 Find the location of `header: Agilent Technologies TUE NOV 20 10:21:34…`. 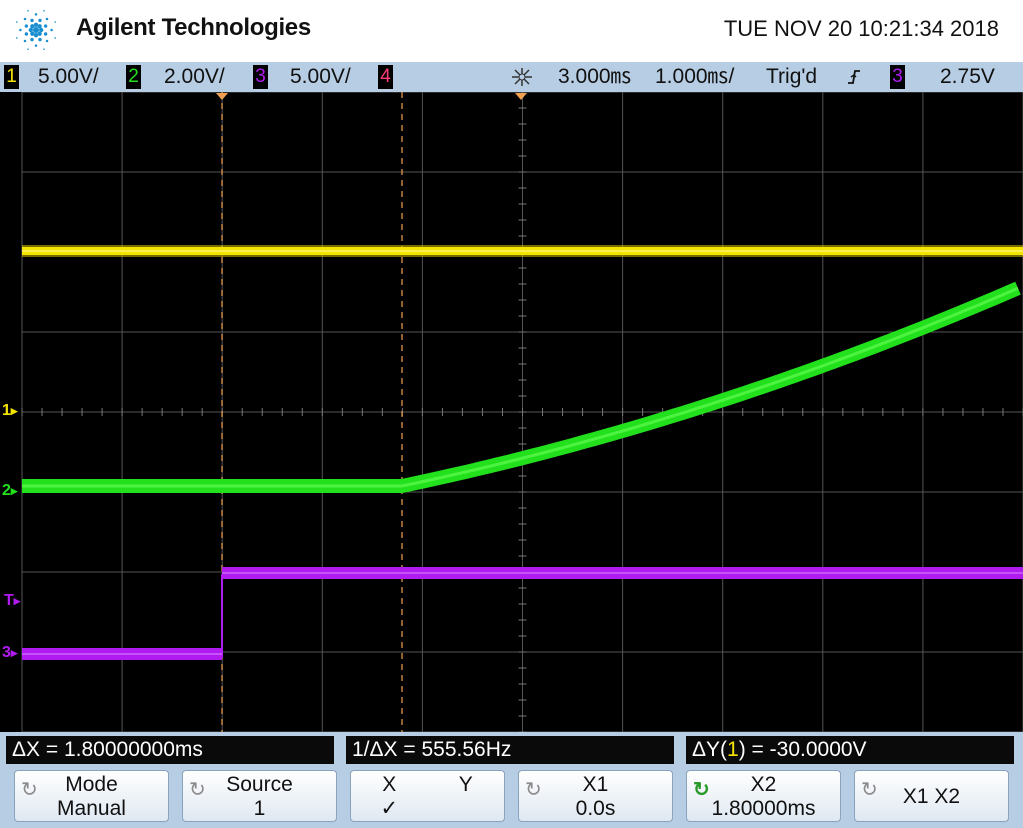

header: Agilent Technologies TUE NOV 20 10:21:34… is located at coordinates (511, 31).